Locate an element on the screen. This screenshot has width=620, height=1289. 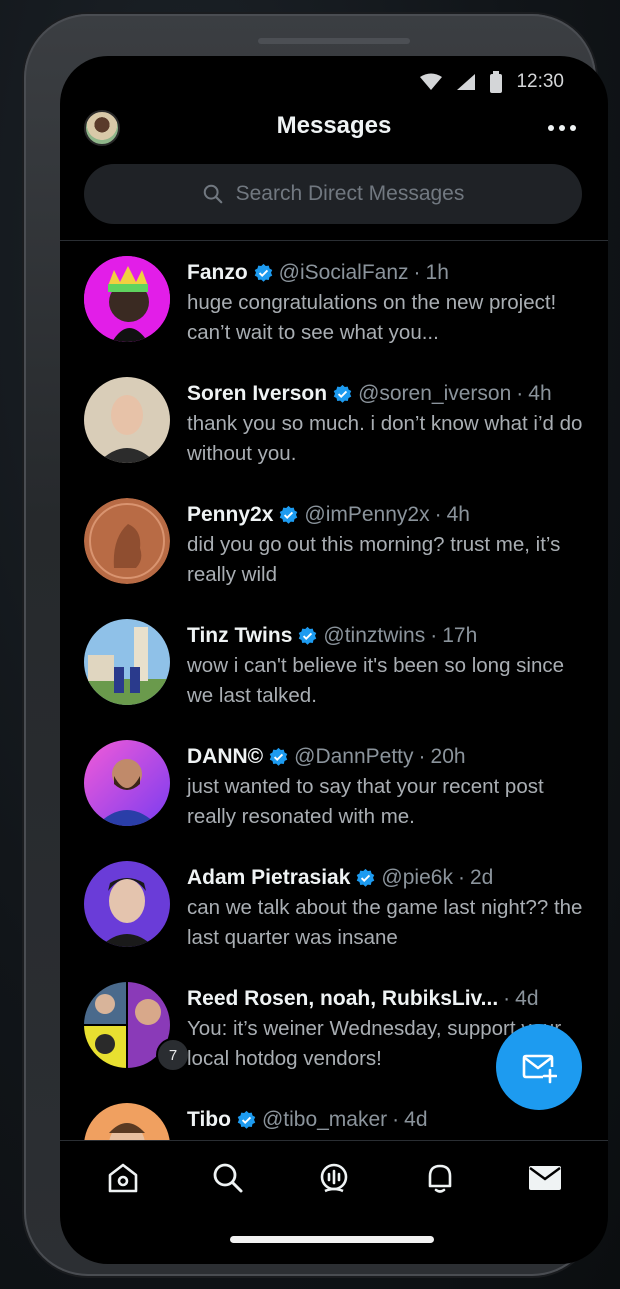
sender-name: Tibo is located at coordinates (209, 1119).